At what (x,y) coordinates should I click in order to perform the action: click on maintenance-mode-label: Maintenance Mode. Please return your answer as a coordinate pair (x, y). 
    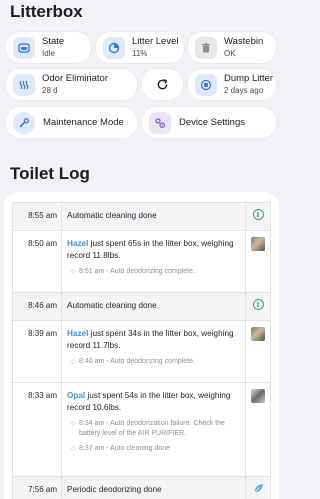
    Looking at the image, I should click on (83, 122).